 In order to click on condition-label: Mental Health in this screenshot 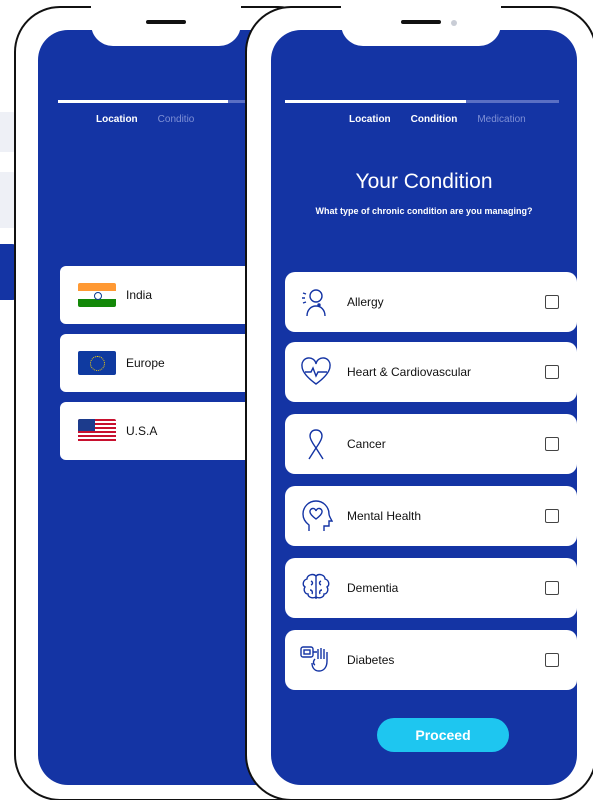, I will do `click(384, 516)`.